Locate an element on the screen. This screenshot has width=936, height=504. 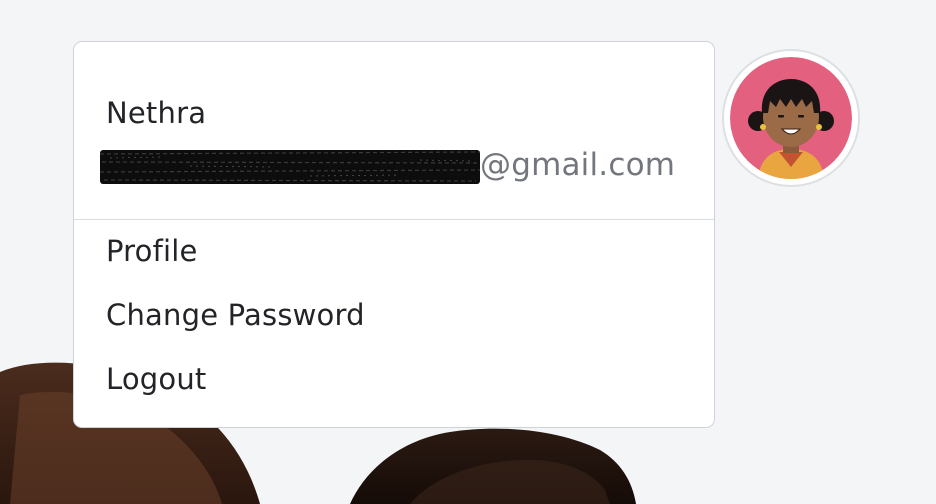
redaction-scribble is located at coordinates (290, 167).